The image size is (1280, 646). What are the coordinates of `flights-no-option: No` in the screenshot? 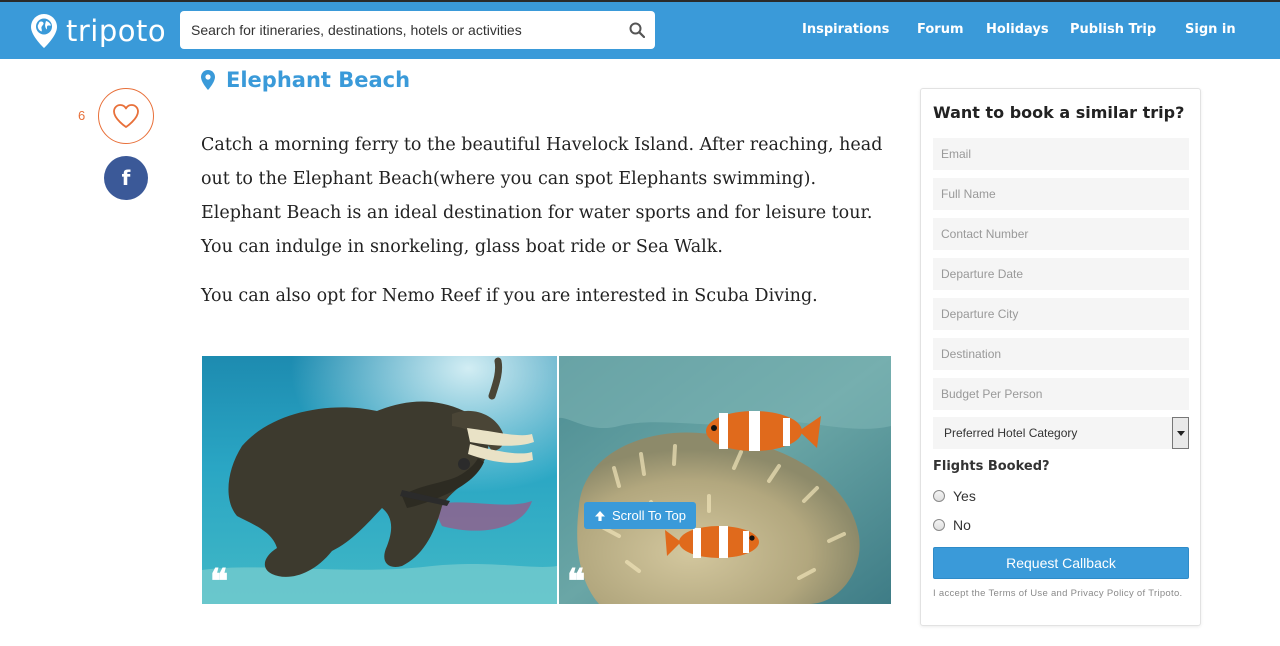 It's located at (952, 525).